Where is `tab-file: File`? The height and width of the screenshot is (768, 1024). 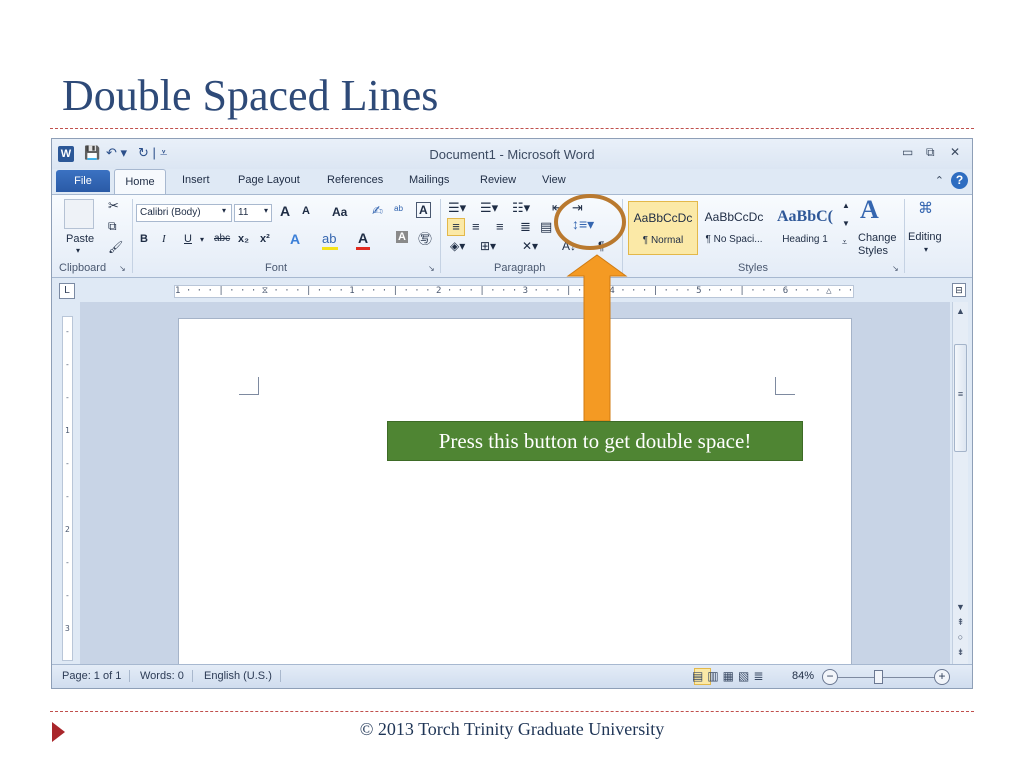 tab-file: File is located at coordinates (83, 181).